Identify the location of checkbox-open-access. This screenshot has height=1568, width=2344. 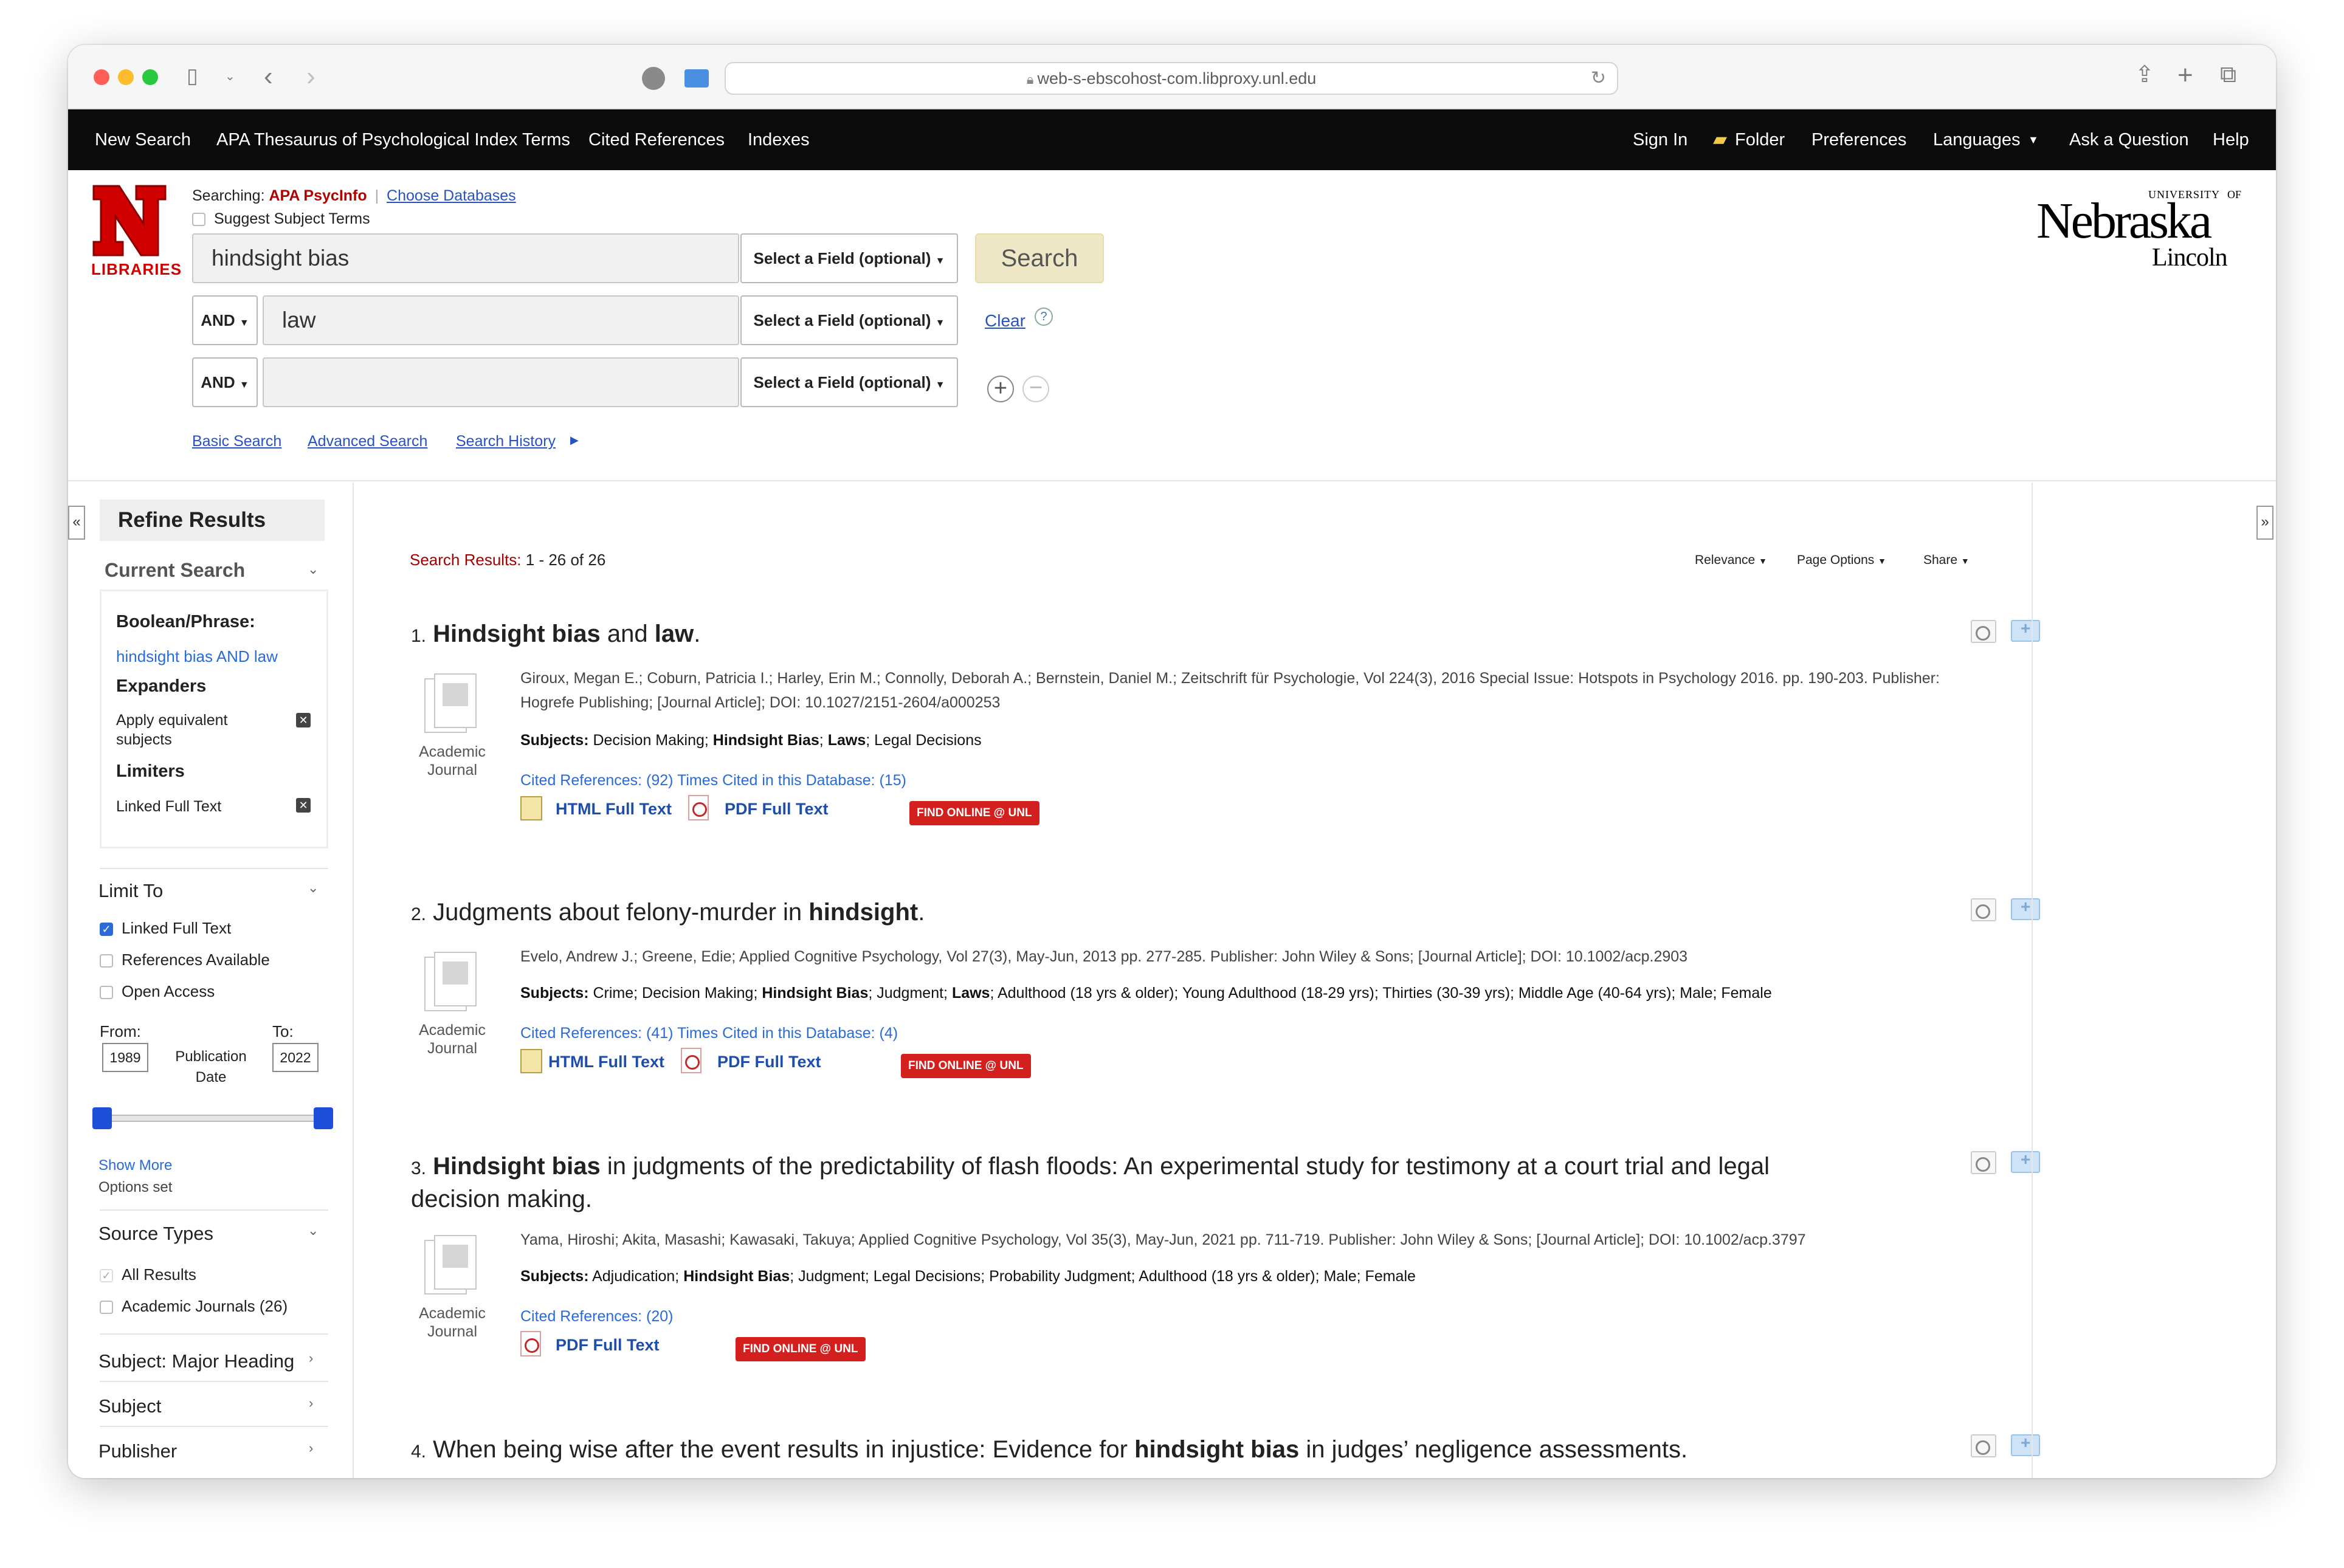
(106, 993).